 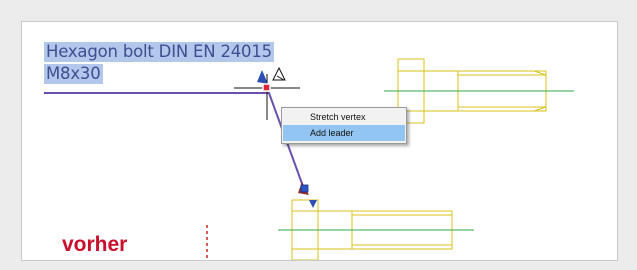 What do you see at coordinates (73, 74) in the screenshot?
I see `annotation-text-line-2: M8x30` at bounding box center [73, 74].